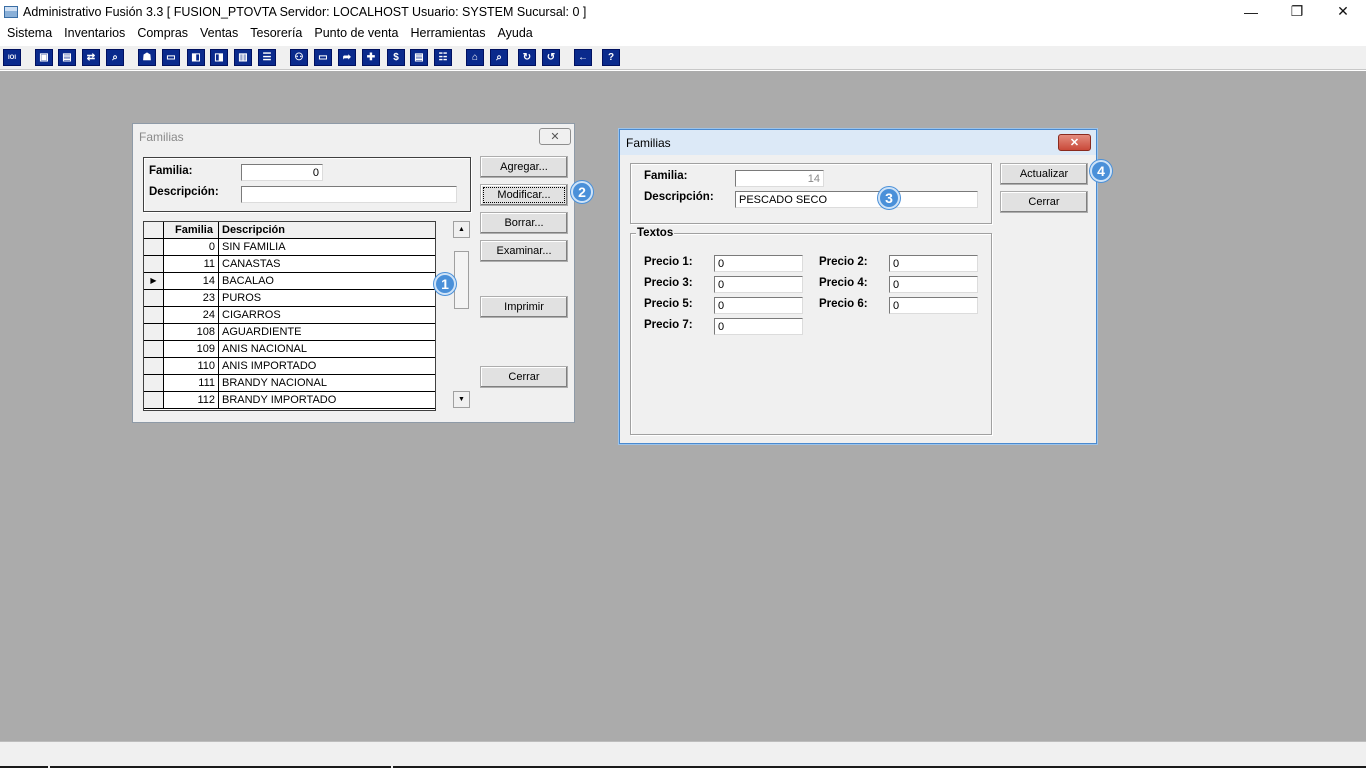 This screenshot has width=1366, height=768. I want to click on table-row: 11 CANASTAS, so click(289, 264).